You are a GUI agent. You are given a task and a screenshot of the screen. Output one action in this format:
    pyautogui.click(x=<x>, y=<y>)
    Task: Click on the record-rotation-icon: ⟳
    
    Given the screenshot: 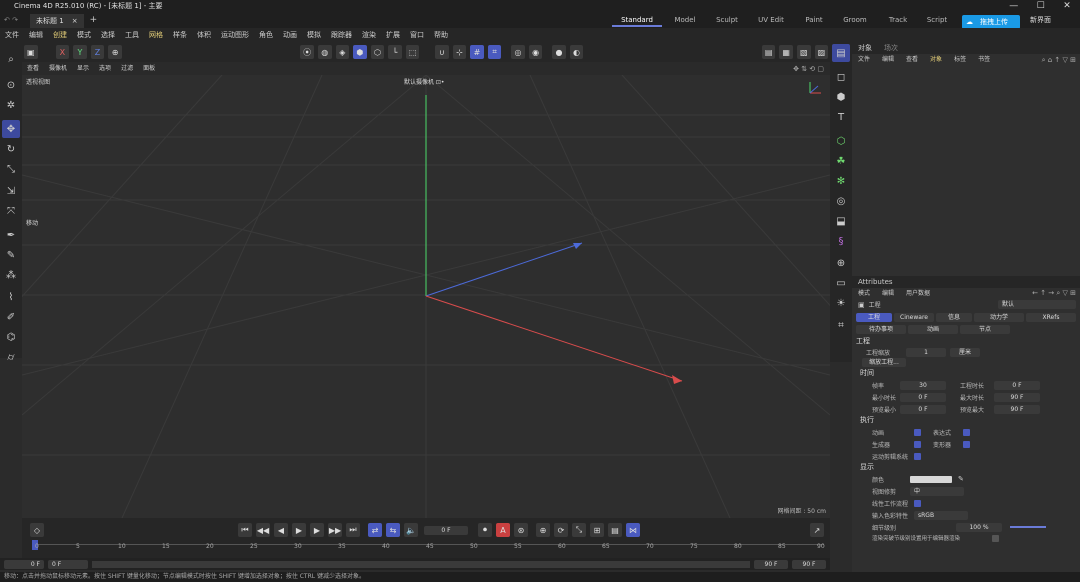 What is the action you would take?
    pyautogui.click(x=561, y=530)
    